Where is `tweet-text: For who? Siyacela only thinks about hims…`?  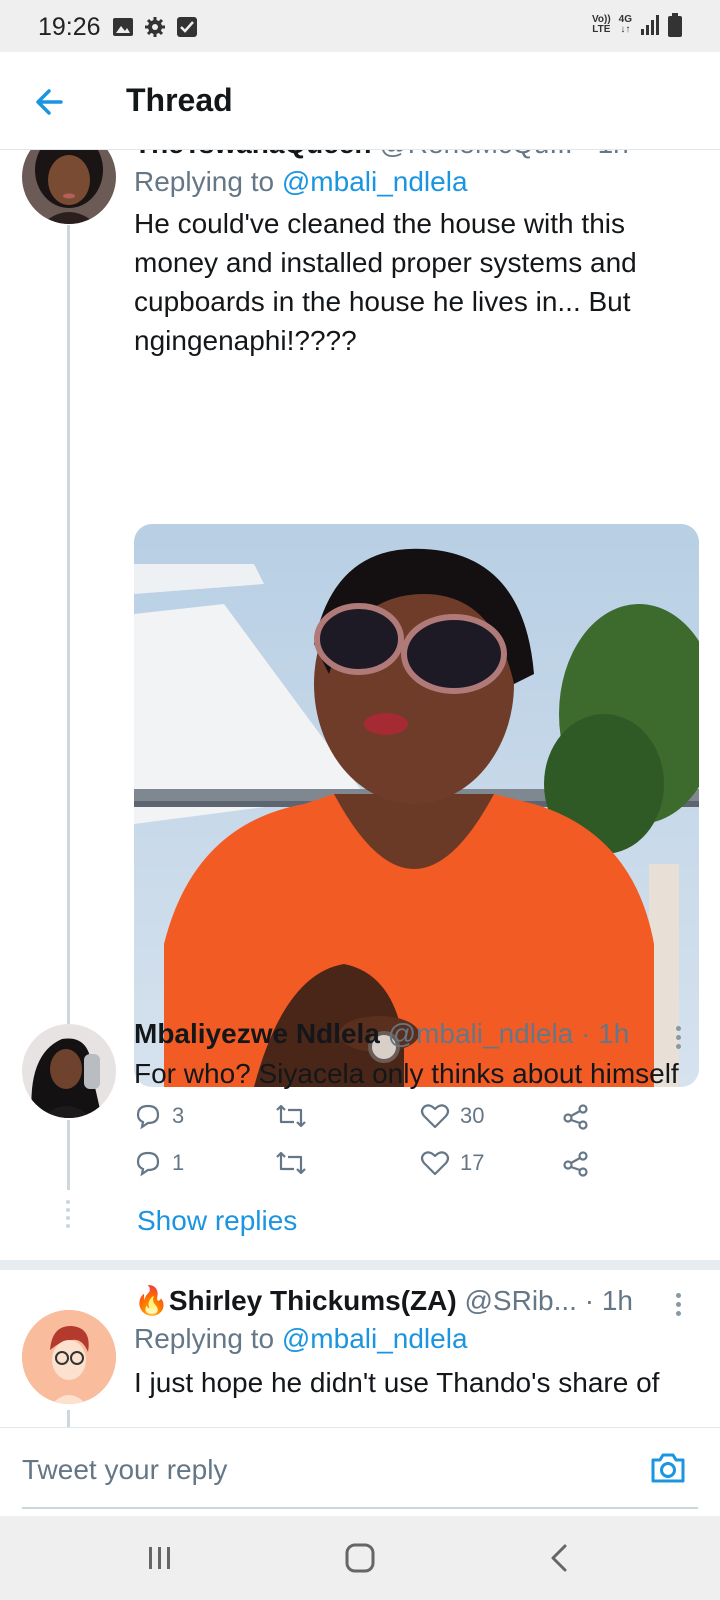
tweet-text: For who? Siyacela only thinks about hims… is located at coordinates (406, 1073).